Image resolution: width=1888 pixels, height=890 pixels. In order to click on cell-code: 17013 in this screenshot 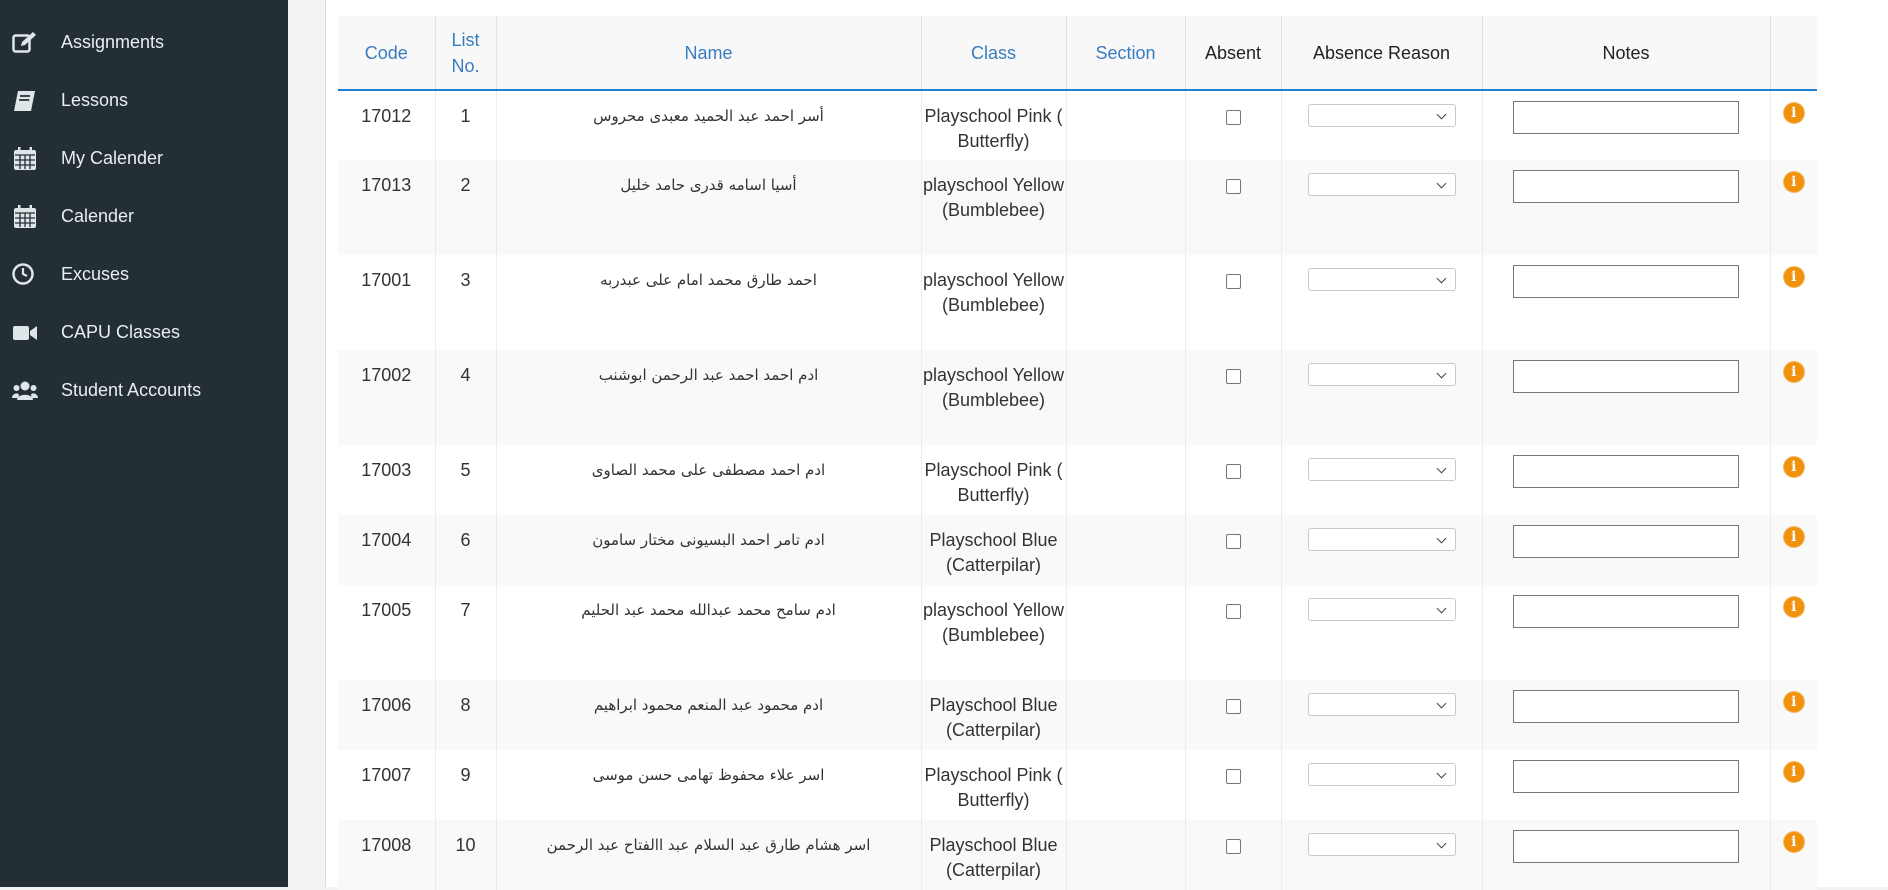, I will do `click(386, 207)`.